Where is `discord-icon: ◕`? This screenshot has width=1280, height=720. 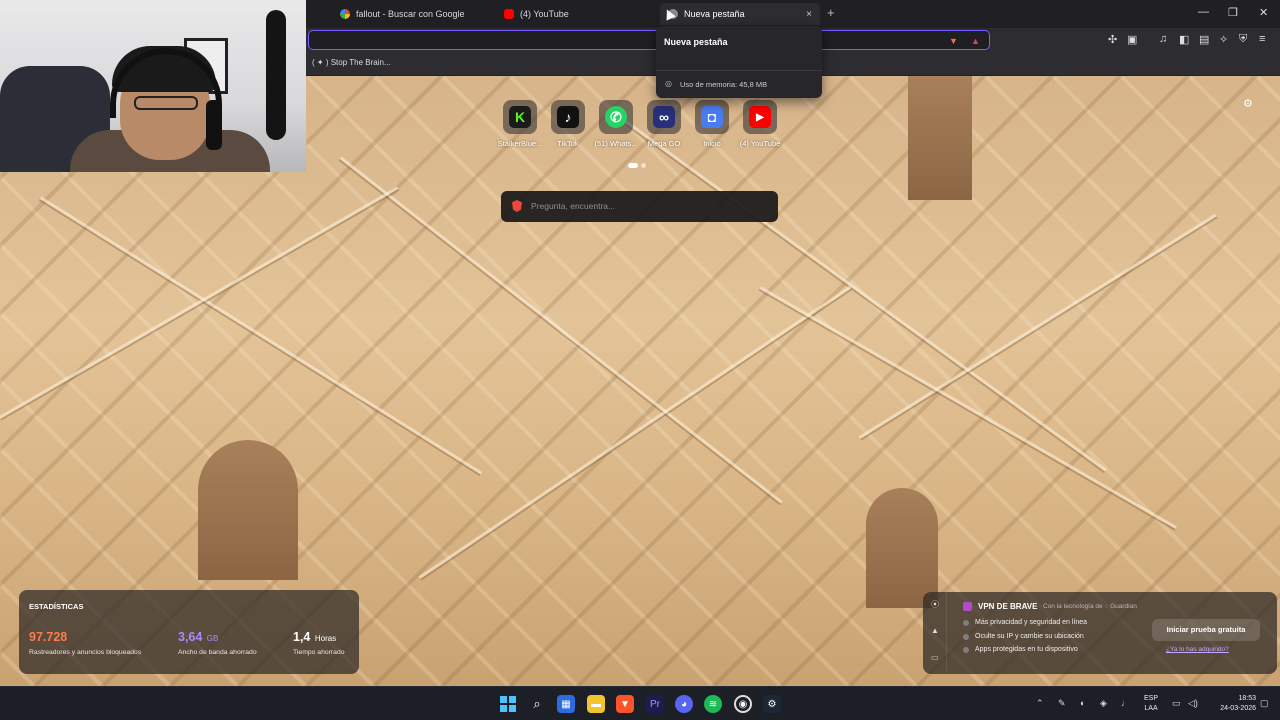
discord-icon: ◕ is located at coordinates (684, 704).